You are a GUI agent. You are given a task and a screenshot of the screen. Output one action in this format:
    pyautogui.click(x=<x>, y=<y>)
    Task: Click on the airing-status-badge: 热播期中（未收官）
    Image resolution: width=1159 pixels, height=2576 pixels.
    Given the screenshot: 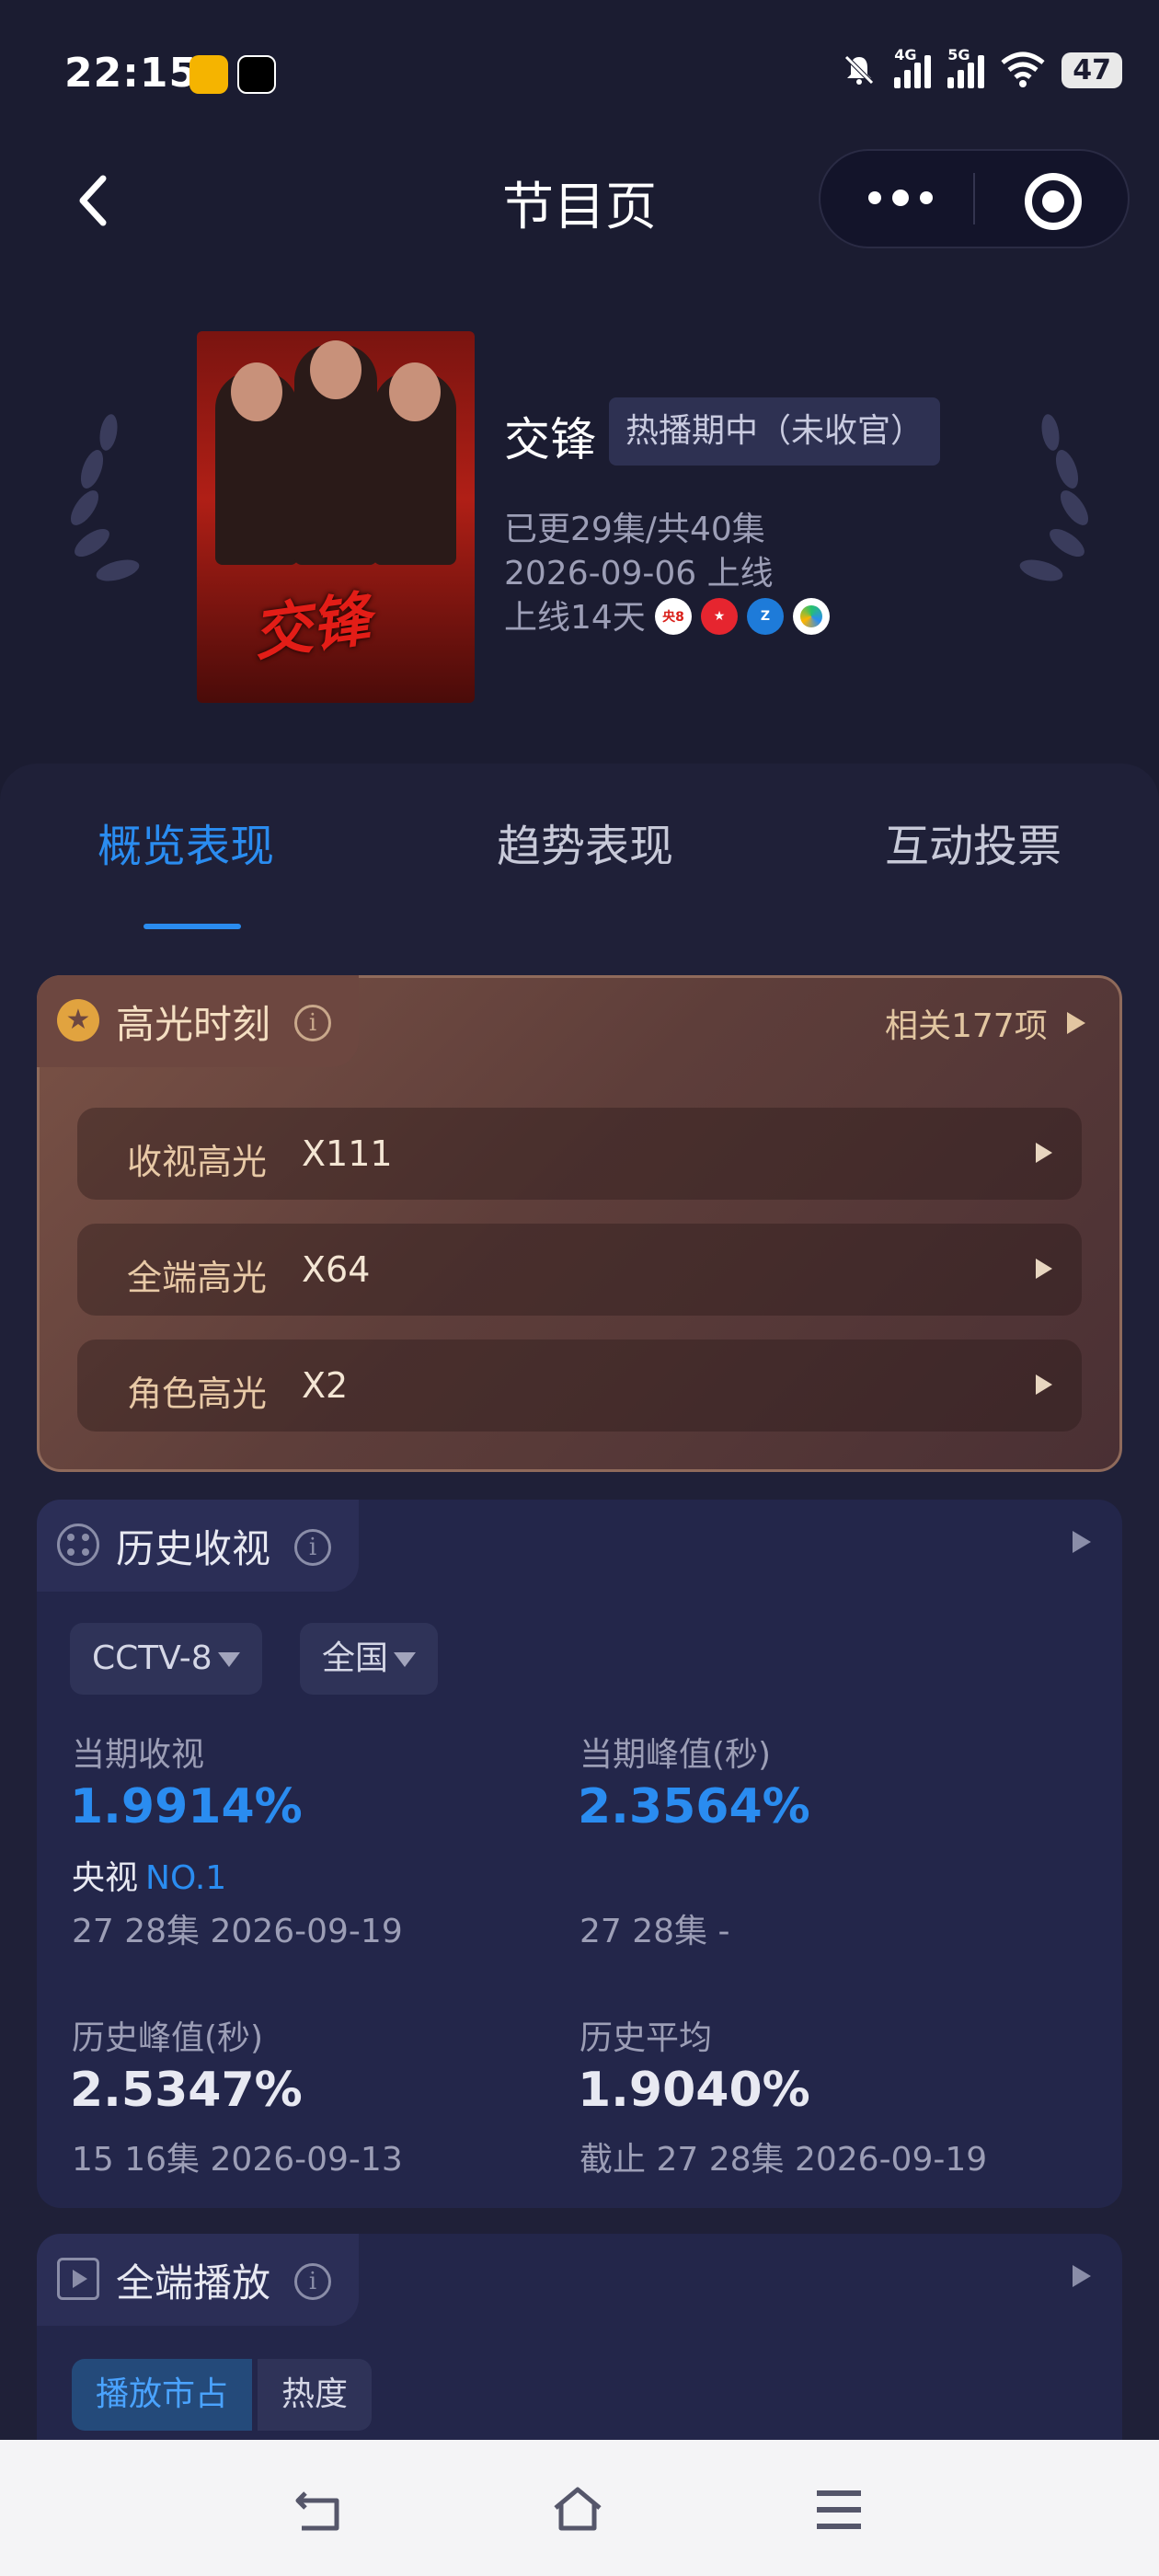 What is the action you would take?
    pyautogui.click(x=775, y=431)
    